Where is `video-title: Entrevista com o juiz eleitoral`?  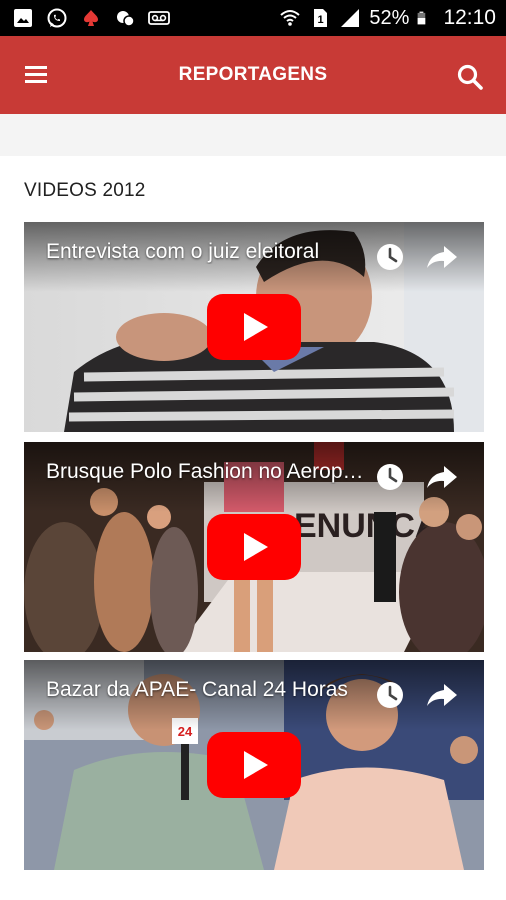
video-title: Entrevista com o juiz eleitoral is located at coordinates (183, 251).